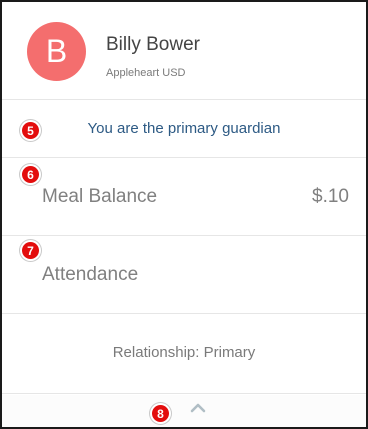 This screenshot has height=429, width=368. What do you see at coordinates (198, 408) in the screenshot?
I see `chevron-up-icon` at bounding box center [198, 408].